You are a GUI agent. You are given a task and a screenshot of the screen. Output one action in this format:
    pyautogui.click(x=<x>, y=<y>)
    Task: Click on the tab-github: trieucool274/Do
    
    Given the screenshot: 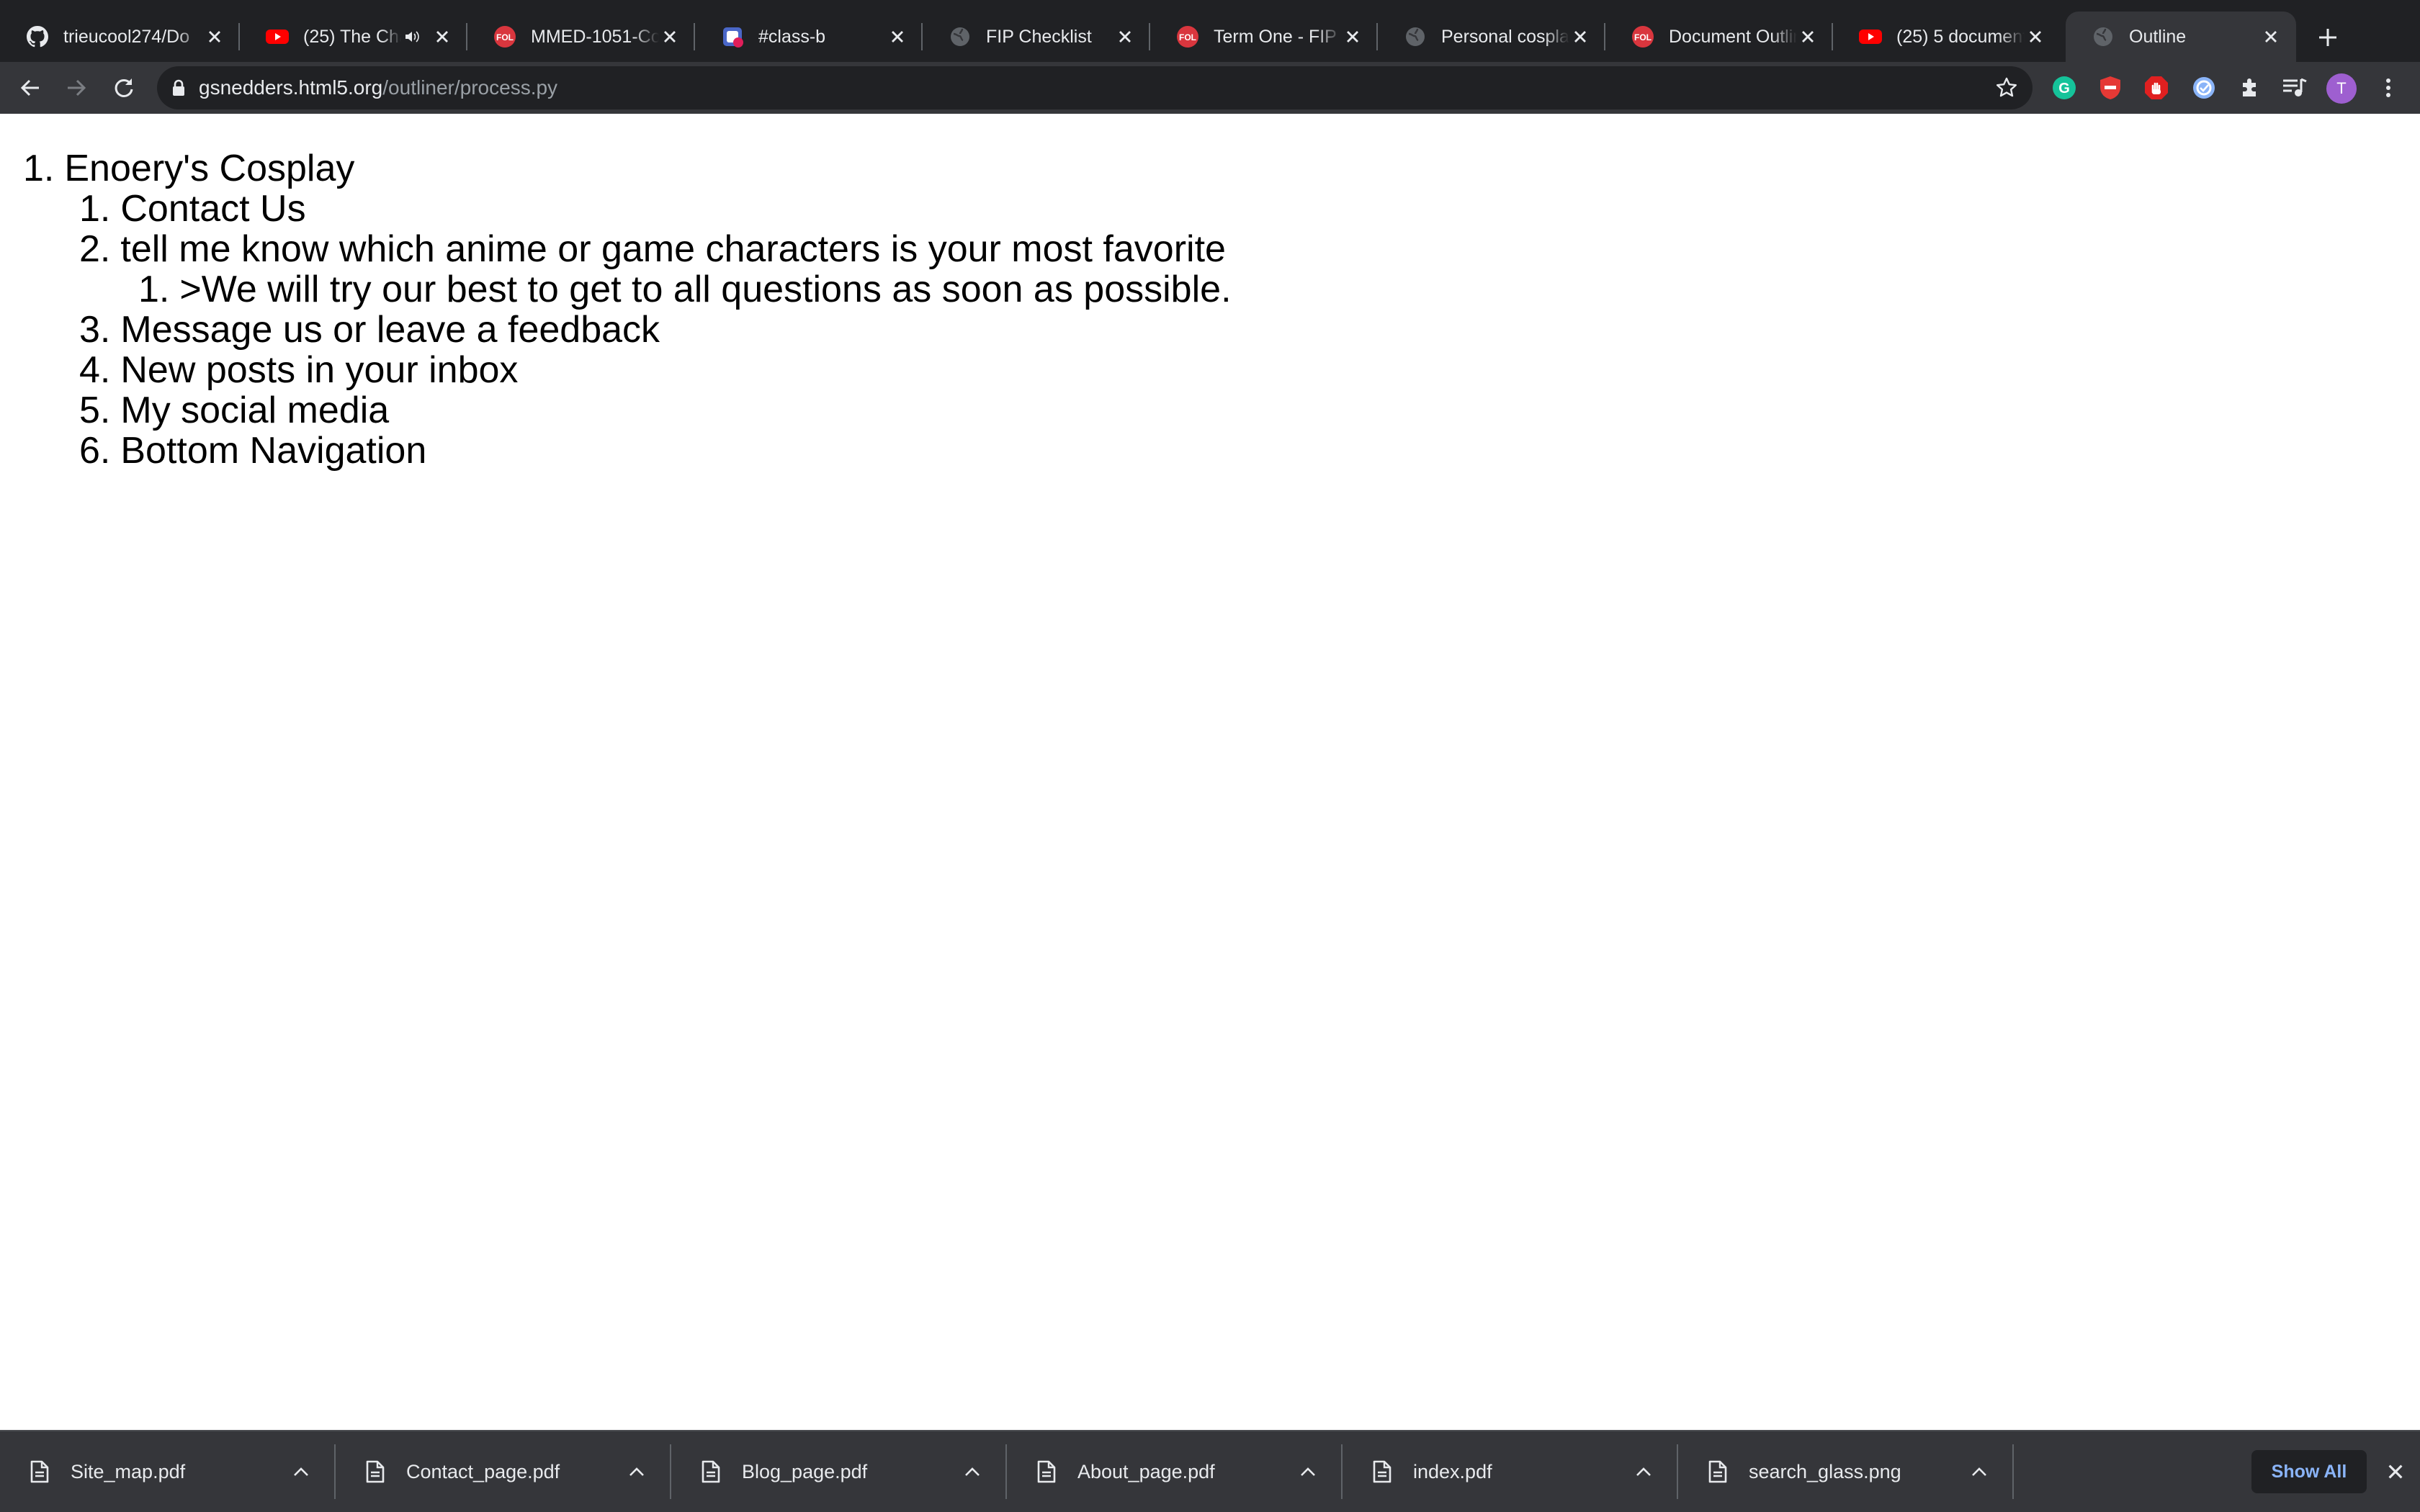 What is the action you would take?
    pyautogui.click(x=120, y=37)
    